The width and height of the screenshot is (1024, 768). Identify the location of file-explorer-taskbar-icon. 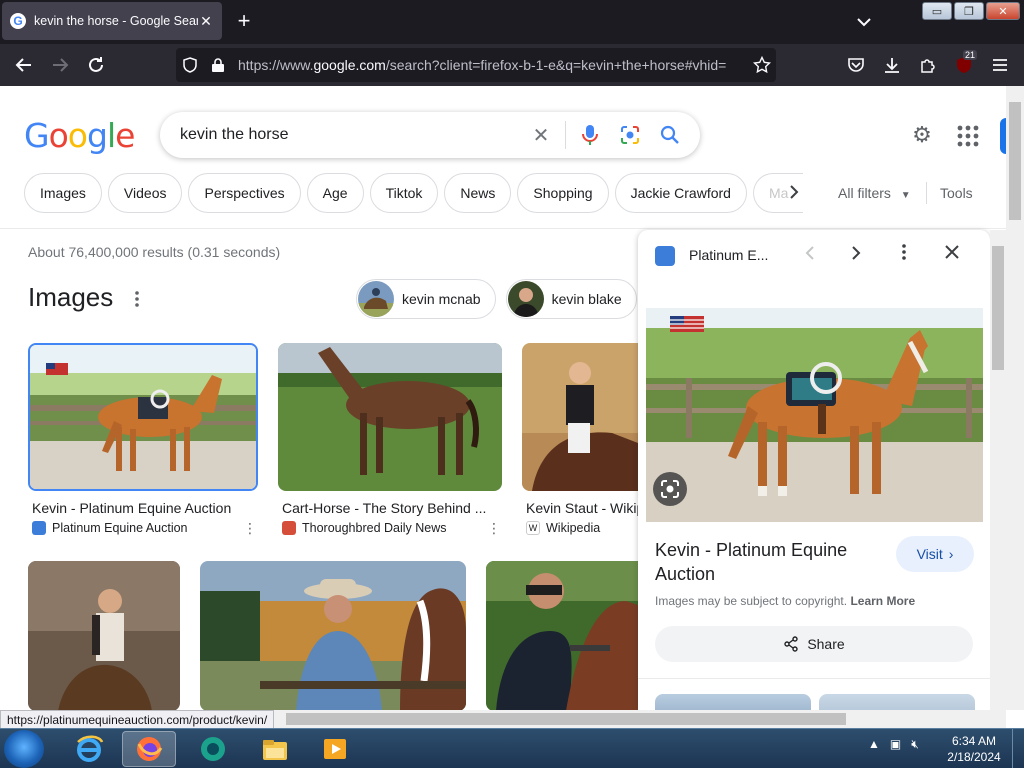
(275, 749).